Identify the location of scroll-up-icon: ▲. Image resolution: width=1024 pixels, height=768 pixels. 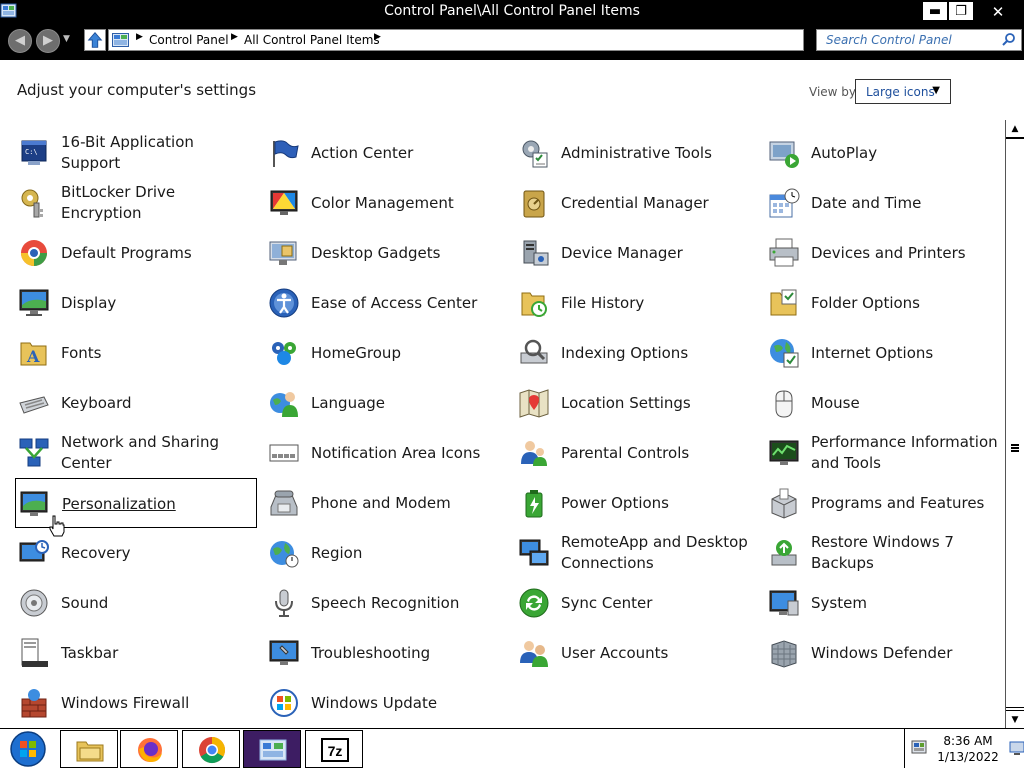
(1015, 129).